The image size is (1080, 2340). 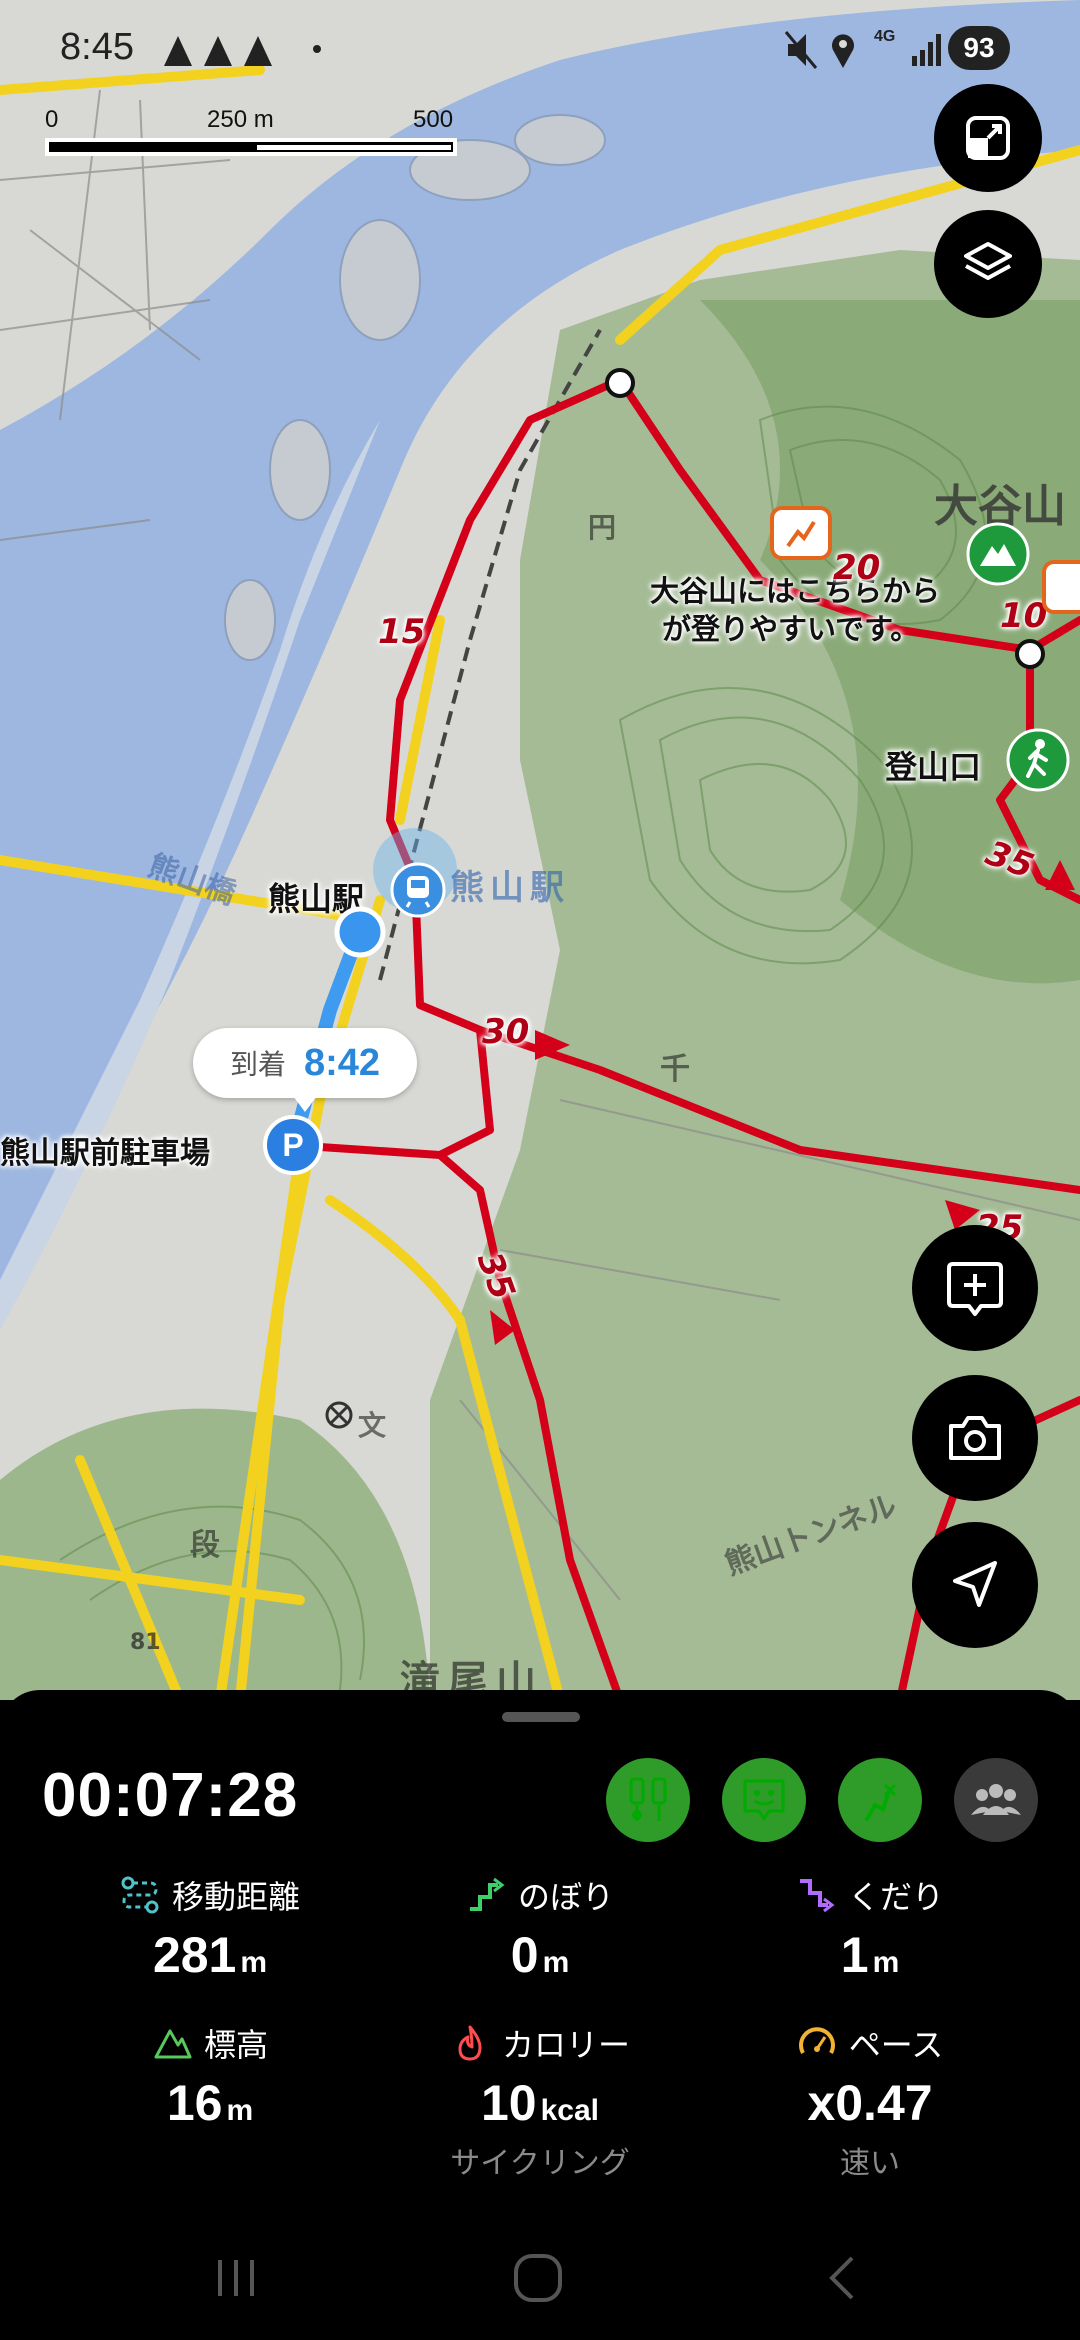 I want to click on back-icon, so click(x=844, y=2278).